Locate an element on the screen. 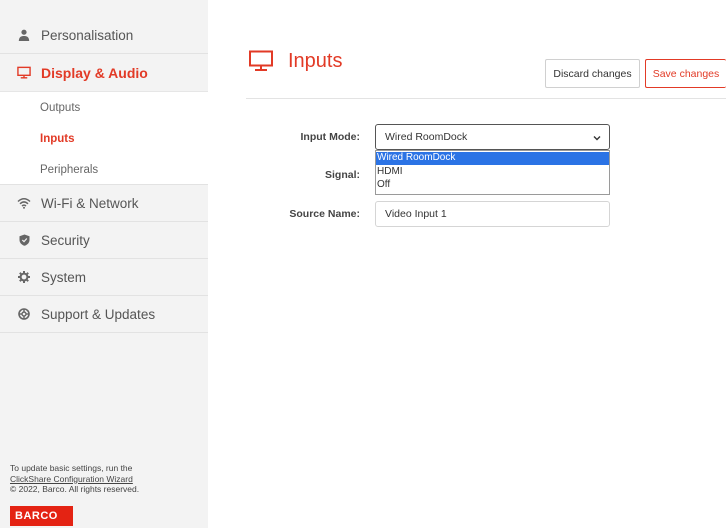  dropdown-option-hdmi: HDMI is located at coordinates (492, 172).